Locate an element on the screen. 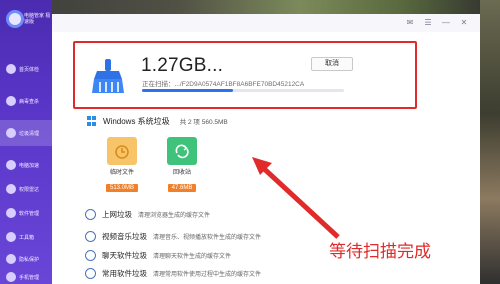 This screenshot has height=284, width=500. sidebar-item-label: 隐私保护 is located at coordinates (29, 259).